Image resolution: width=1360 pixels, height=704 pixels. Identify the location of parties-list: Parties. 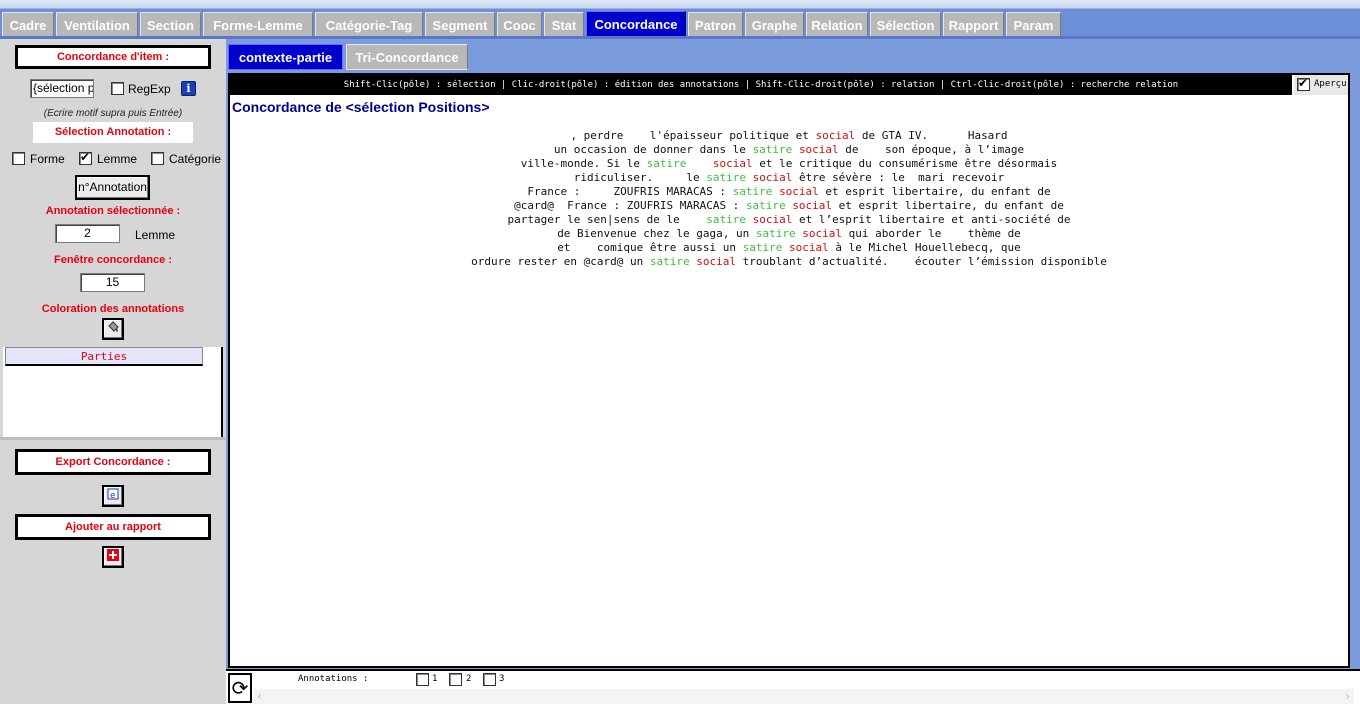
(113, 392).